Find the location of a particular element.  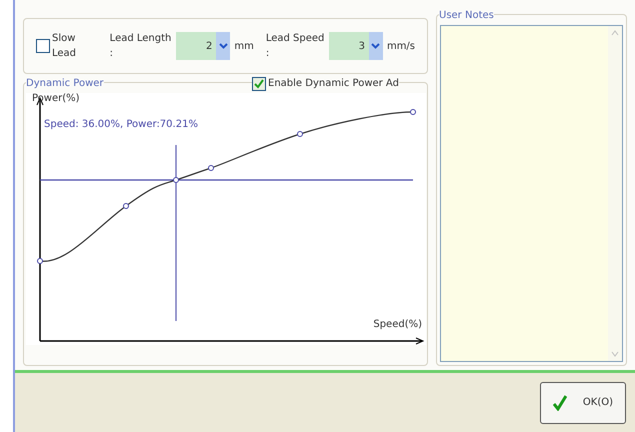

group-title: Dynamic Power is located at coordinates (65, 83).